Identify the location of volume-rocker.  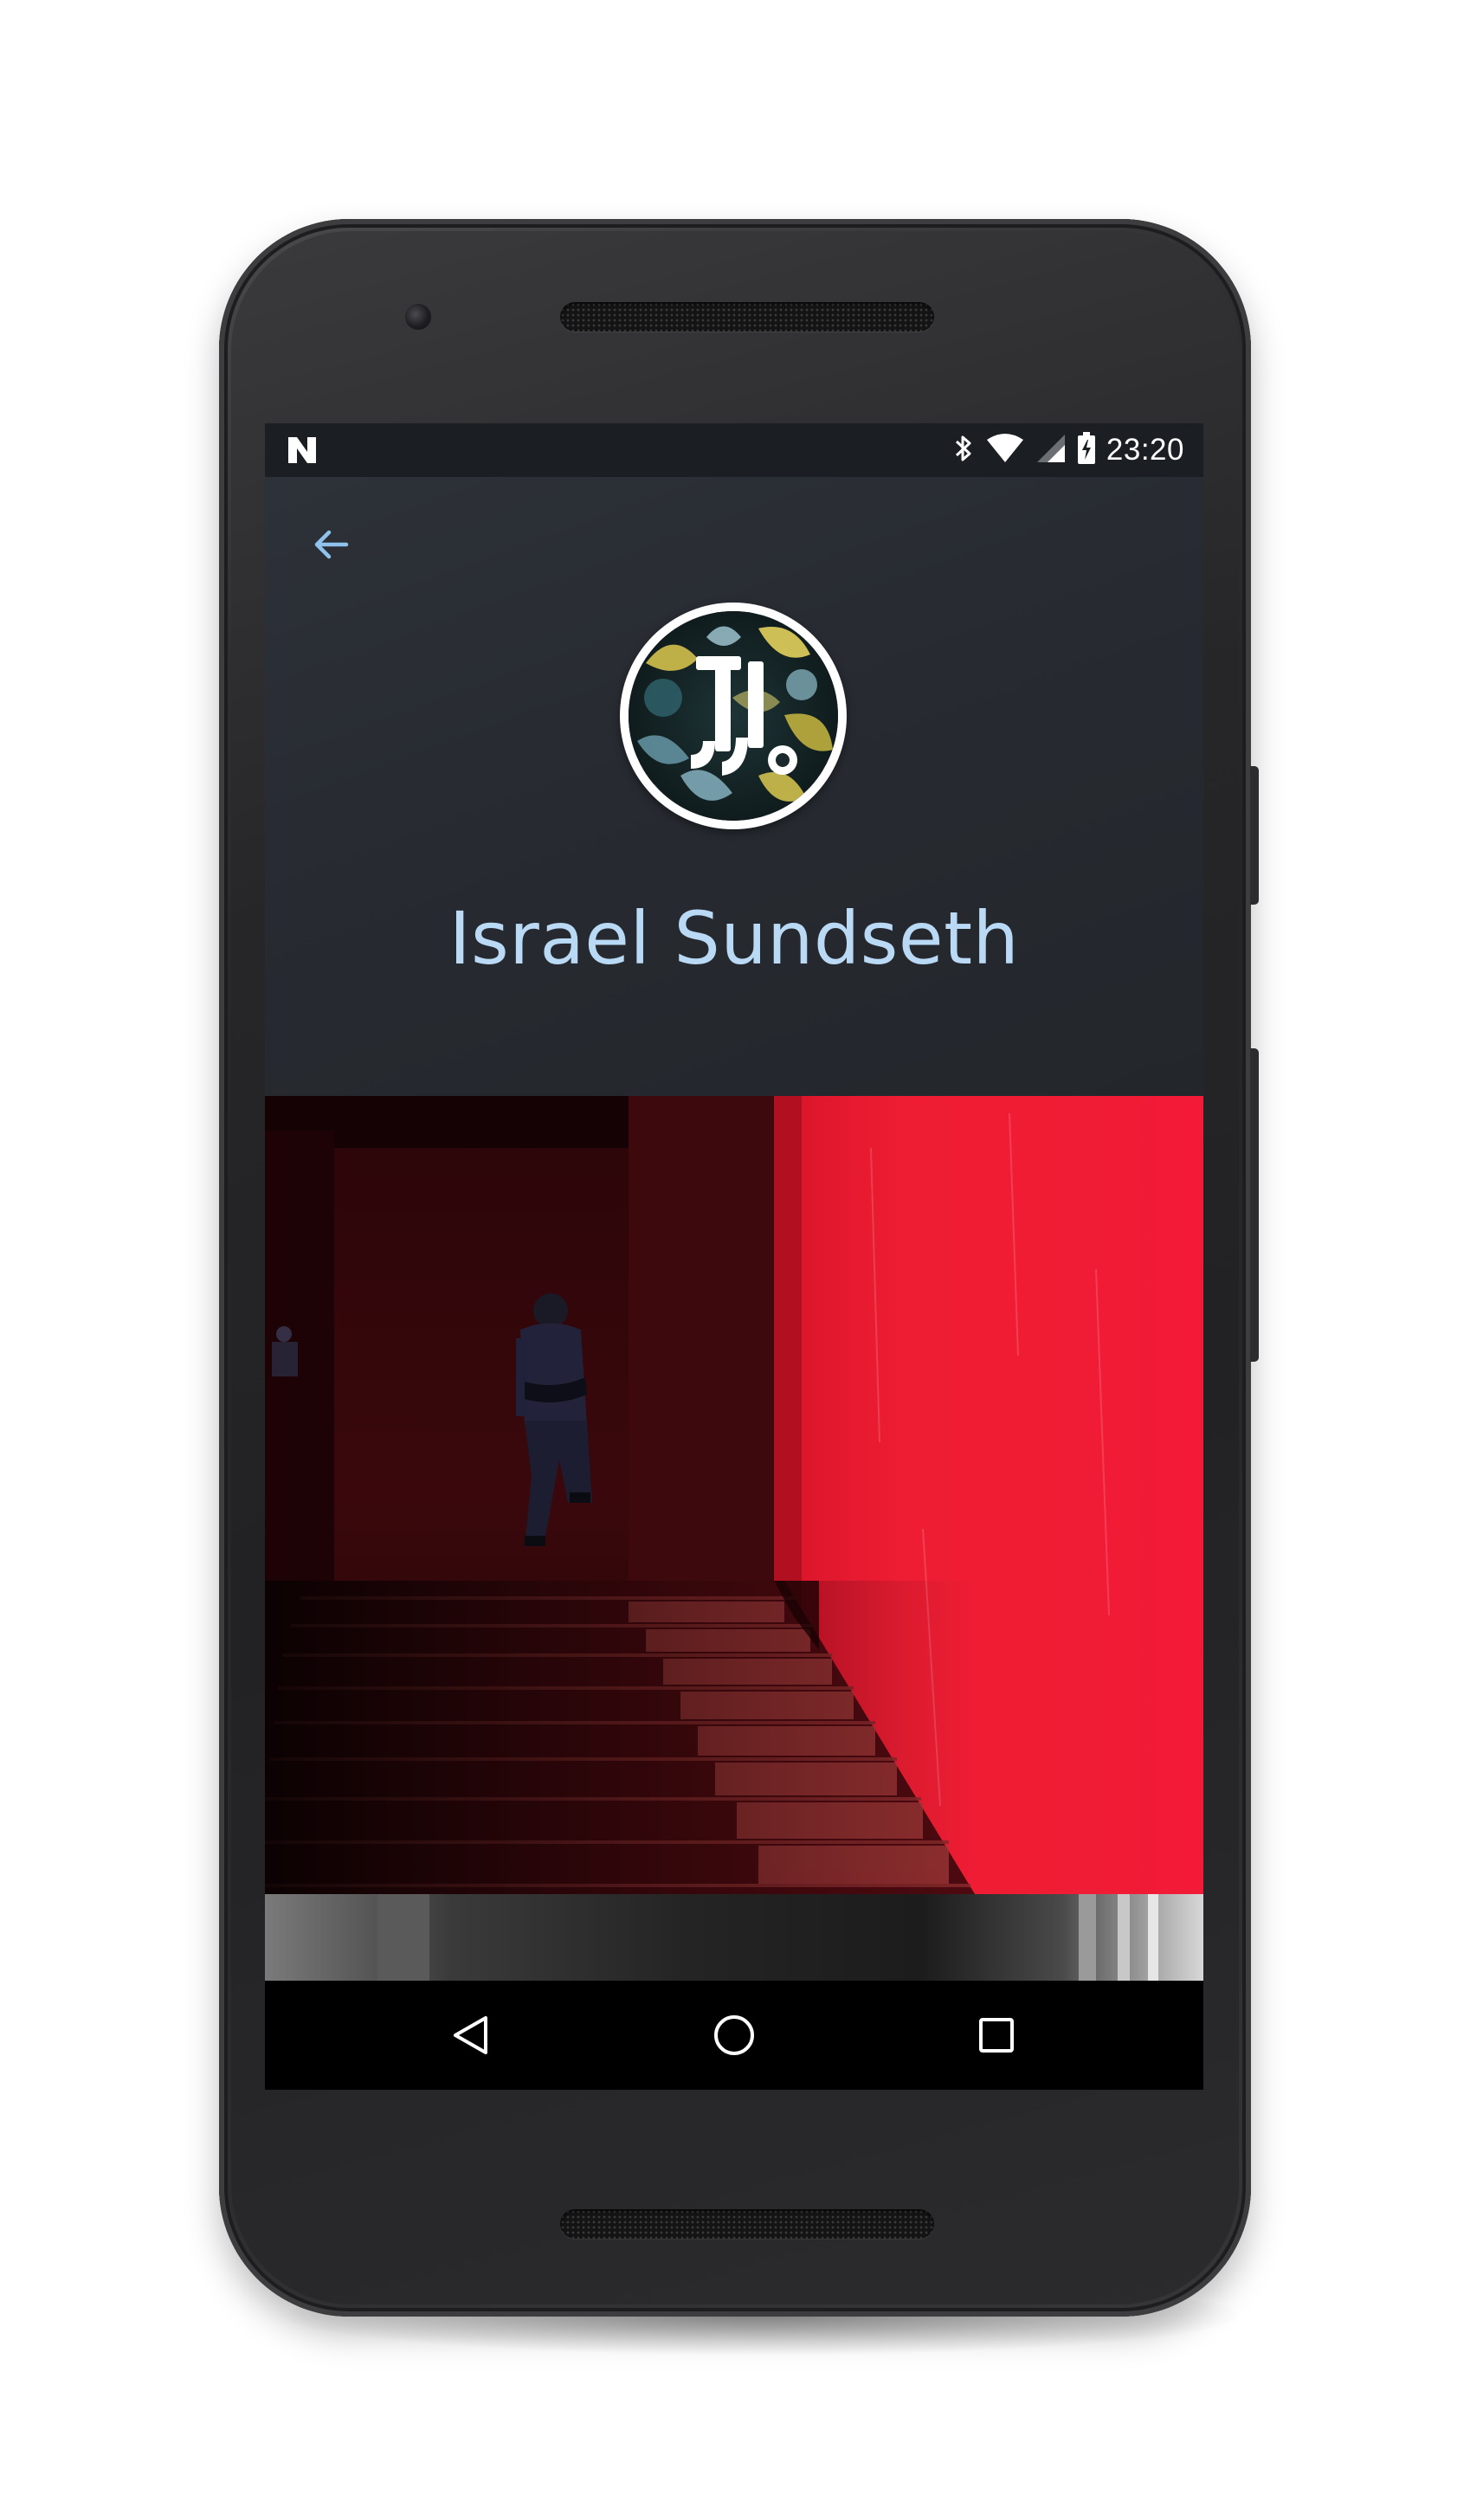
(1254, 1205).